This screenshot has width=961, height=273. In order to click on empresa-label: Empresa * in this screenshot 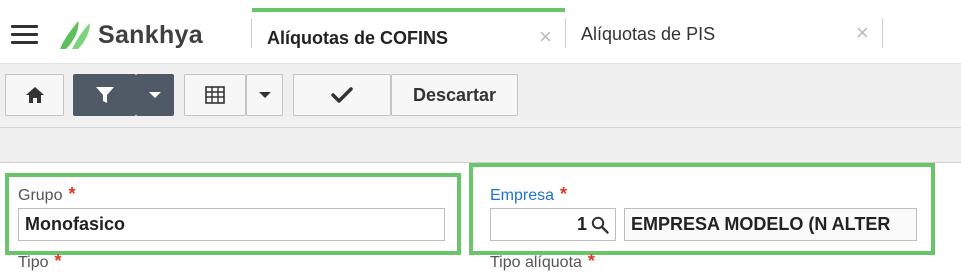, I will do `click(528, 194)`.